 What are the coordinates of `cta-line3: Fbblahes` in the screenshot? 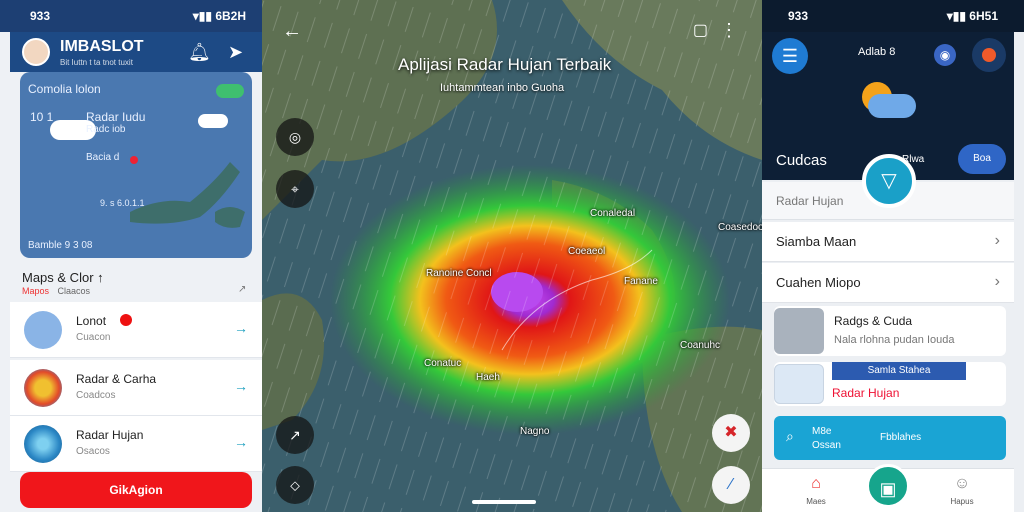 It's located at (901, 437).